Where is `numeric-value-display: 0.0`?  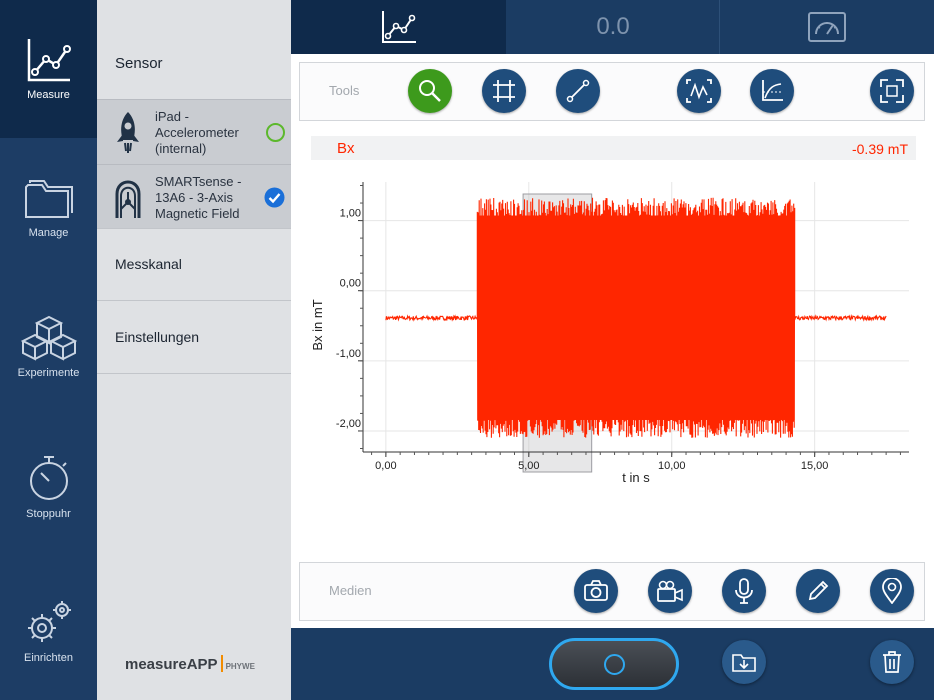
numeric-value-display: 0.0 is located at coordinates (613, 26).